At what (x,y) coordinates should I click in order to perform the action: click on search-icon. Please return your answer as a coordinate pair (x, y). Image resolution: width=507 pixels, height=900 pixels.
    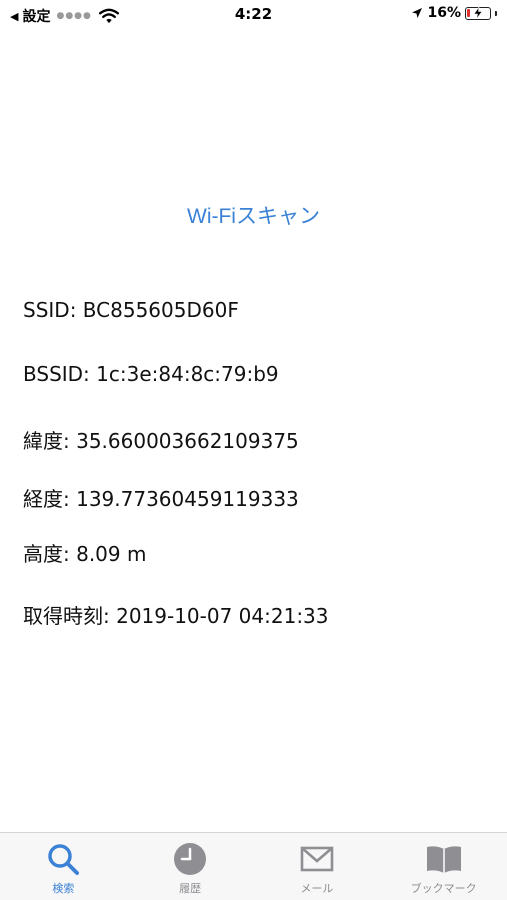
    Looking at the image, I should click on (63, 859).